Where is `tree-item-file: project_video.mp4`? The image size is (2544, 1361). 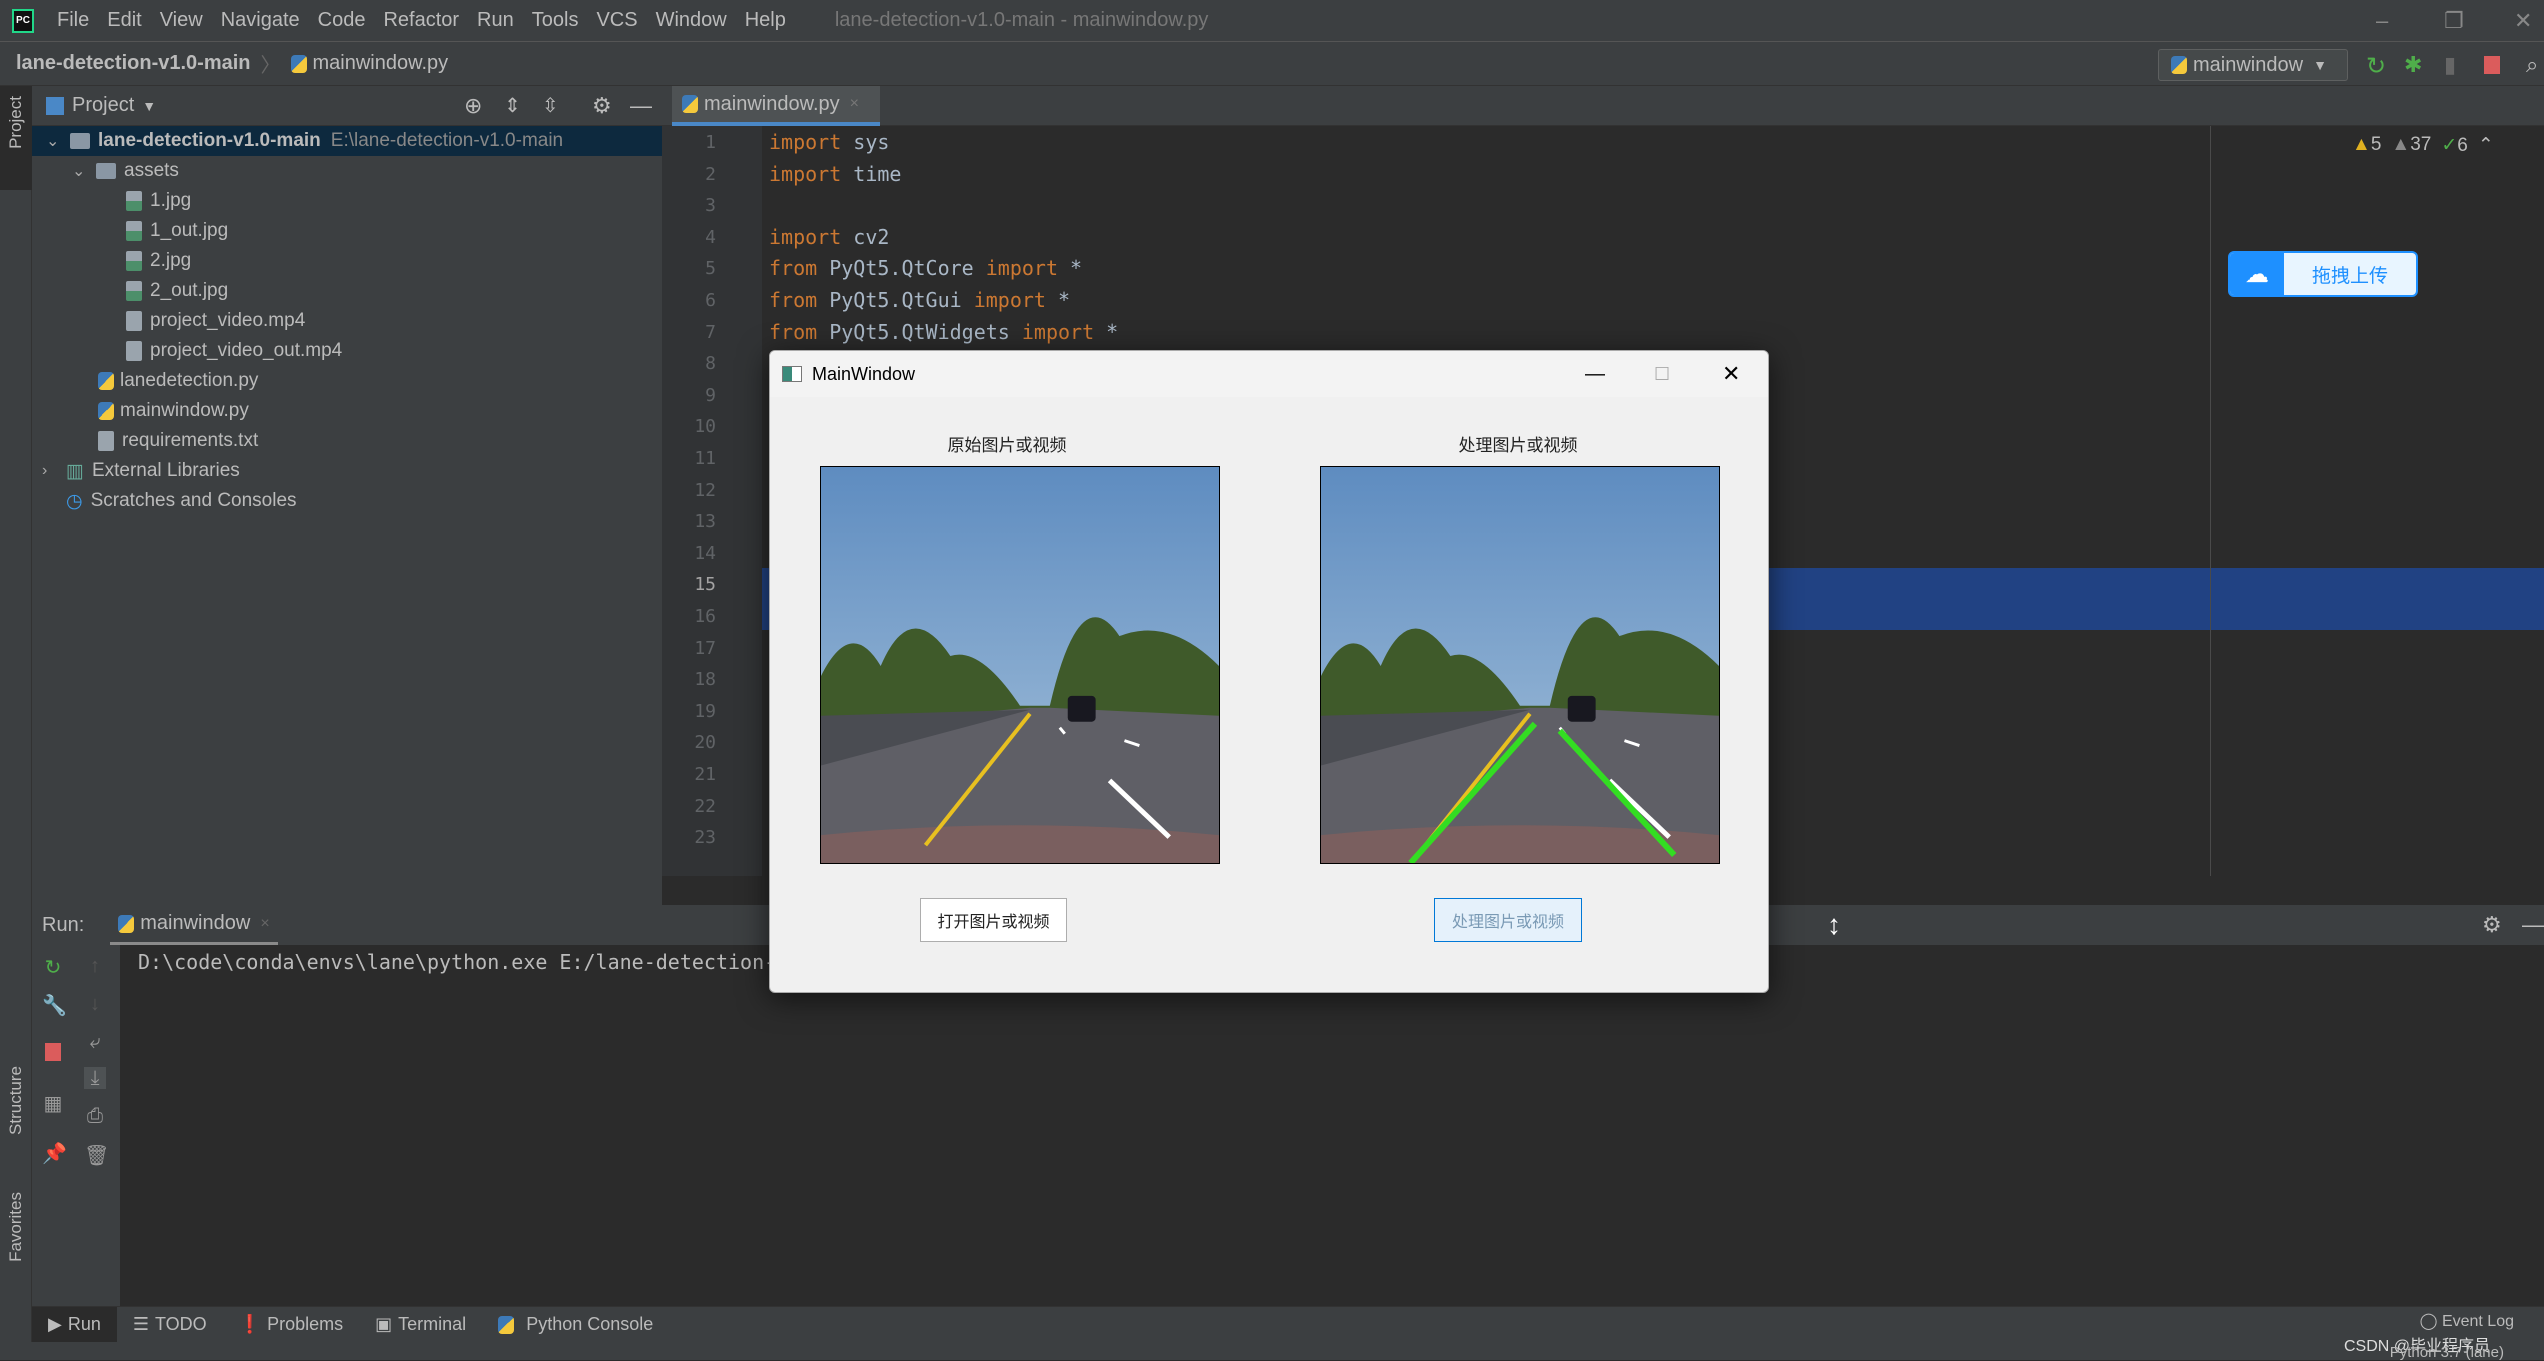 tree-item-file: project_video.mp4 is located at coordinates (215, 321).